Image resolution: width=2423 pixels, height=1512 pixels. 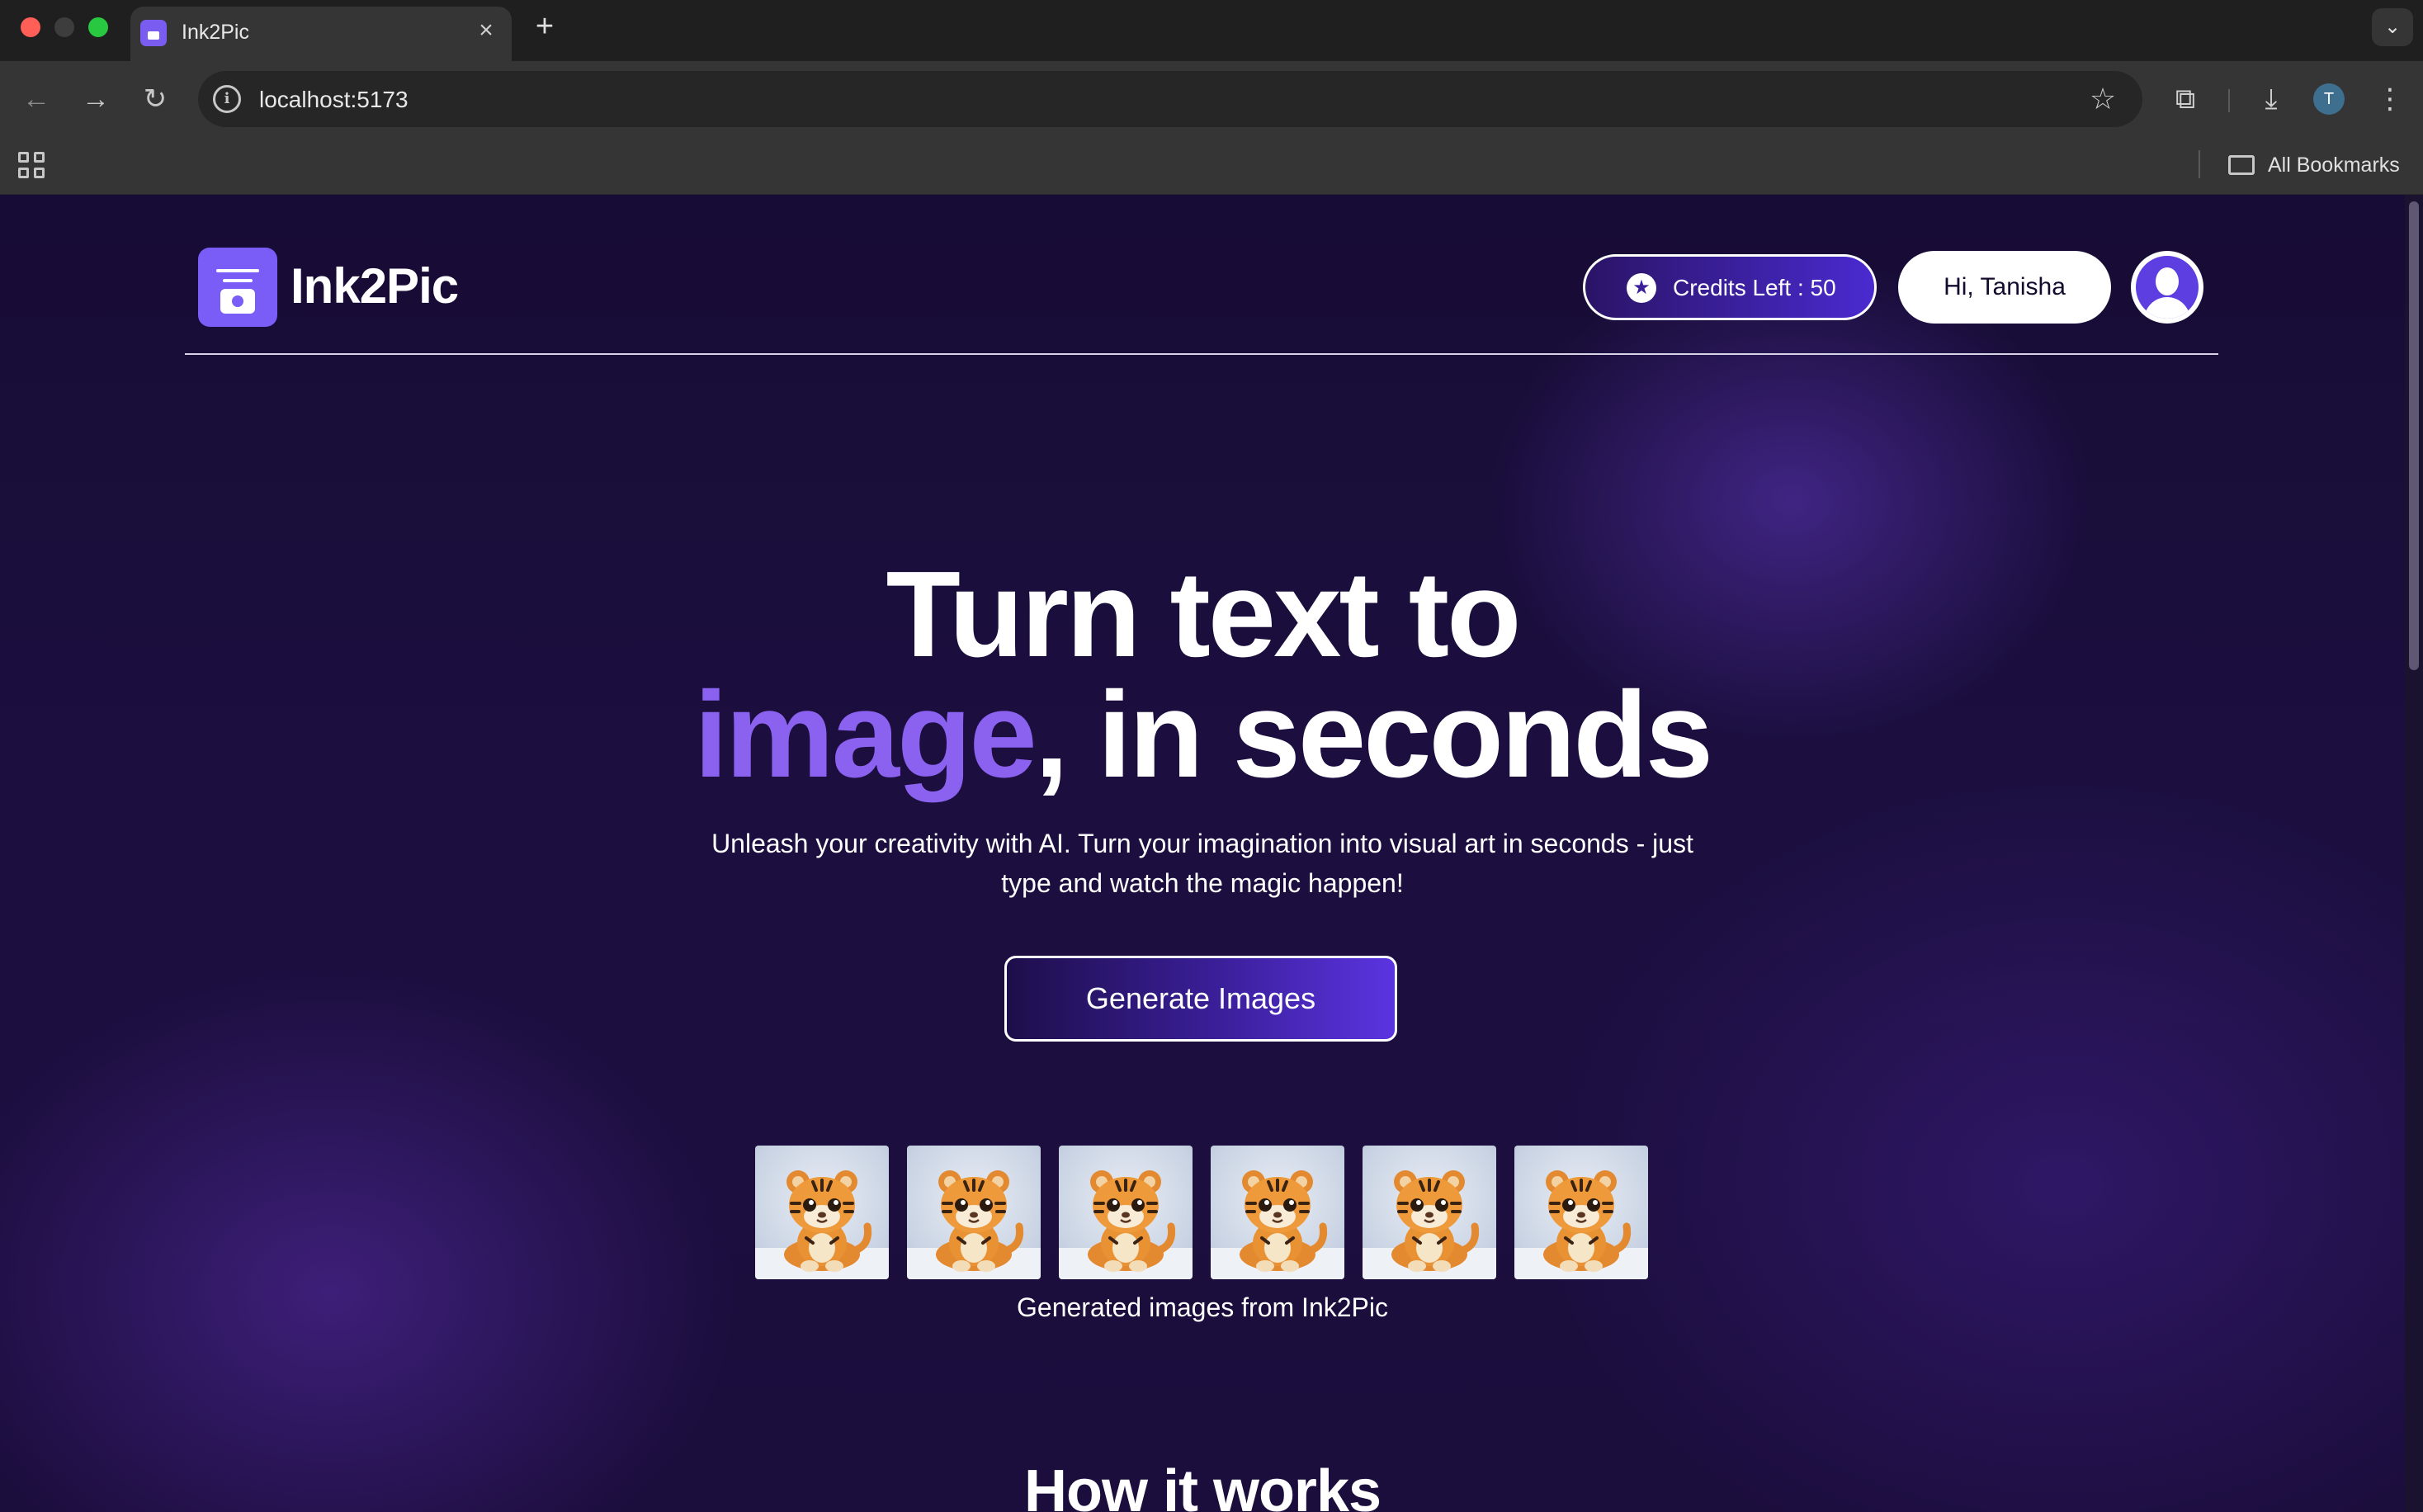 What do you see at coordinates (1373, 735) in the screenshot?
I see `hero-title-rest: , in seconds` at bounding box center [1373, 735].